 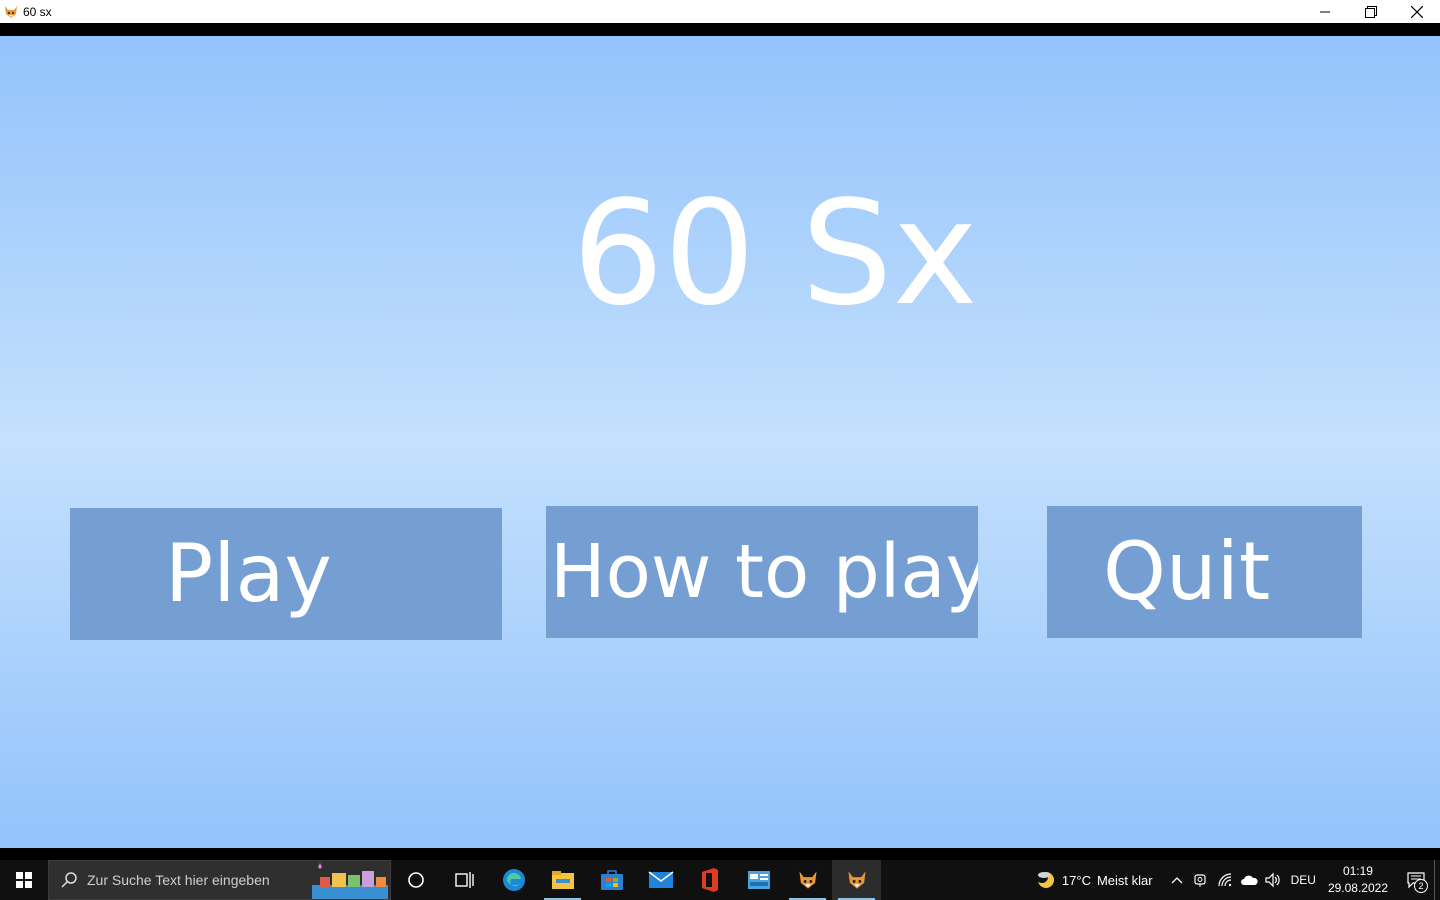 I want to click on minimize-icon, so click(x=1325, y=11).